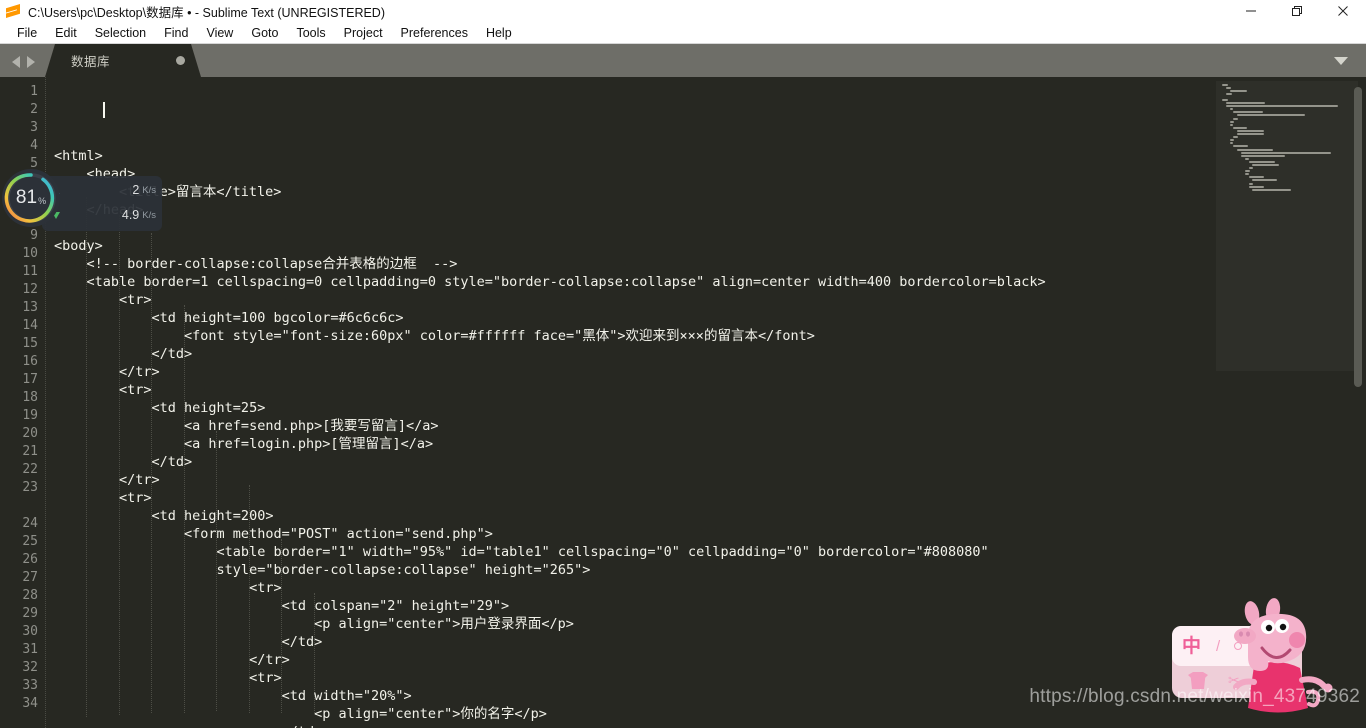 This screenshot has height=728, width=1366. What do you see at coordinates (30, 631) in the screenshot?
I see `line-number-30: 30` at bounding box center [30, 631].